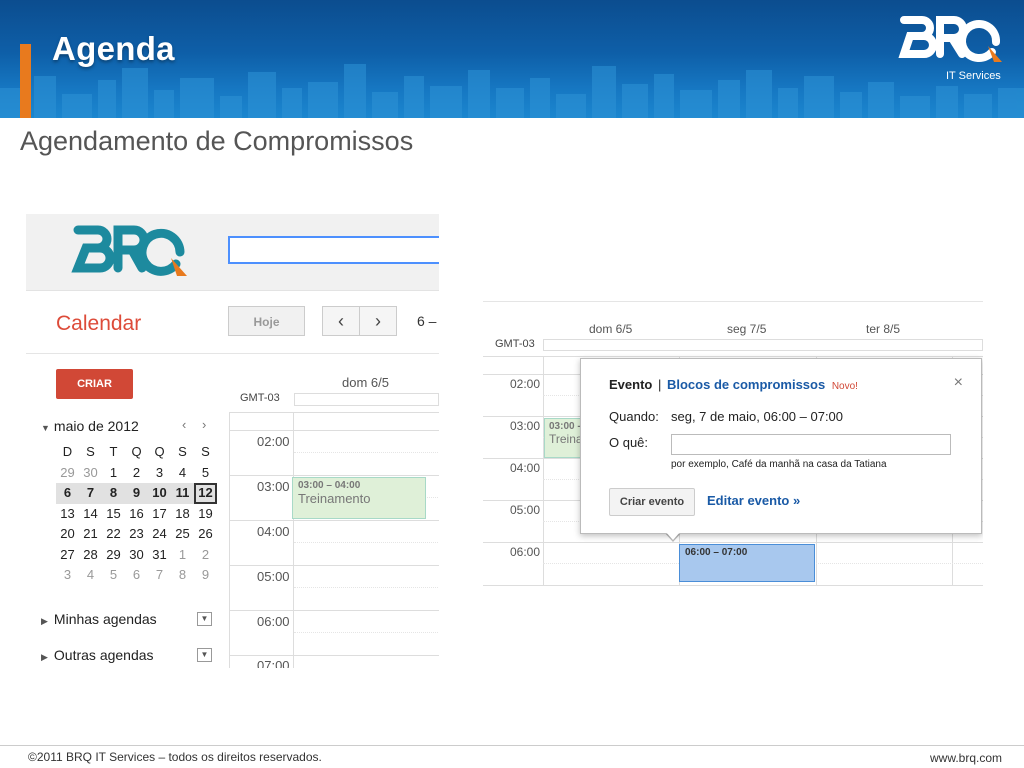  What do you see at coordinates (753, 500) in the screenshot?
I see `edit-event-link: Editar evento »` at bounding box center [753, 500].